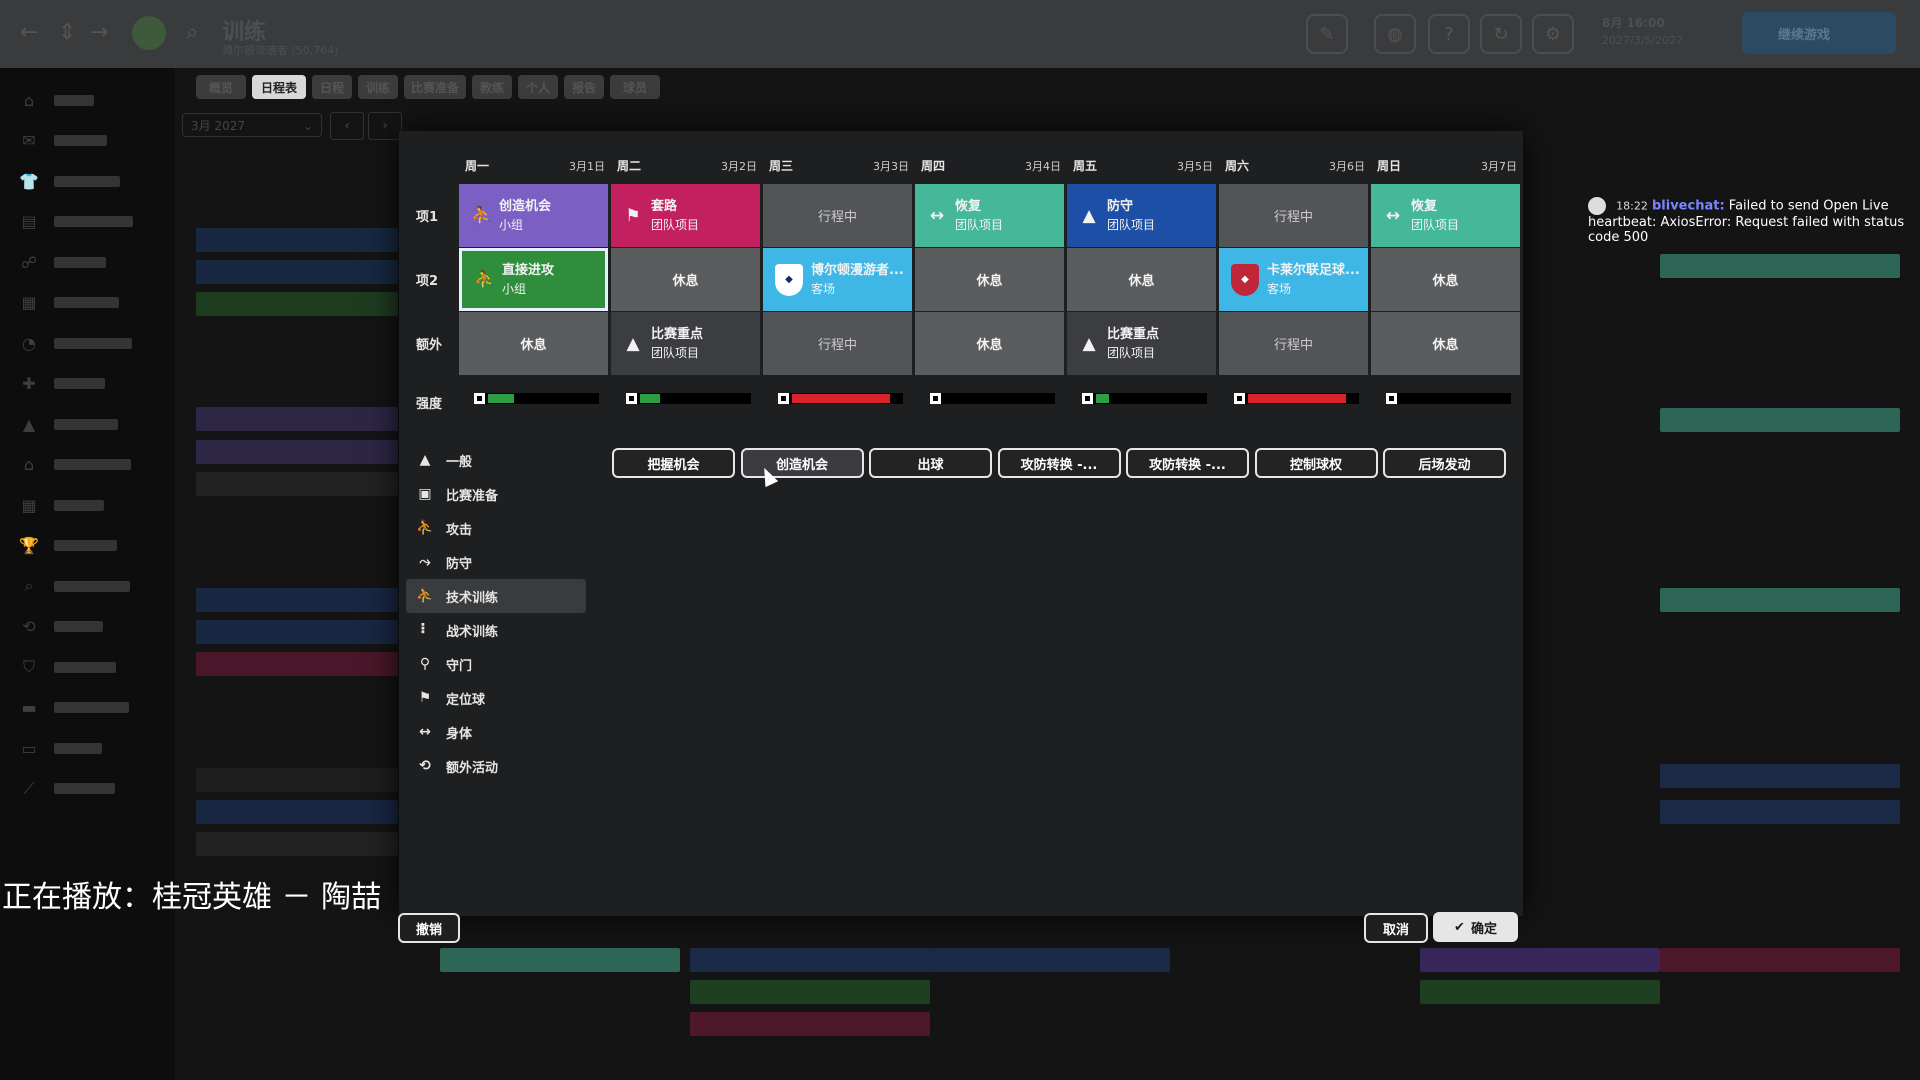 The image size is (1920, 1080). I want to click on general-icon: ▲, so click(633, 343).